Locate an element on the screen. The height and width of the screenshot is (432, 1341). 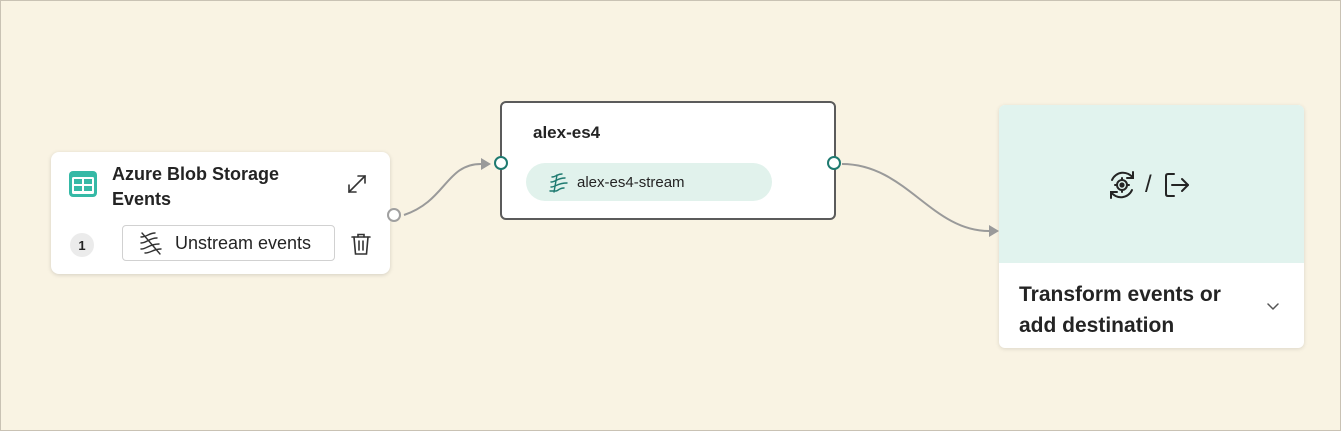
stream-input-port is located at coordinates (501, 163).